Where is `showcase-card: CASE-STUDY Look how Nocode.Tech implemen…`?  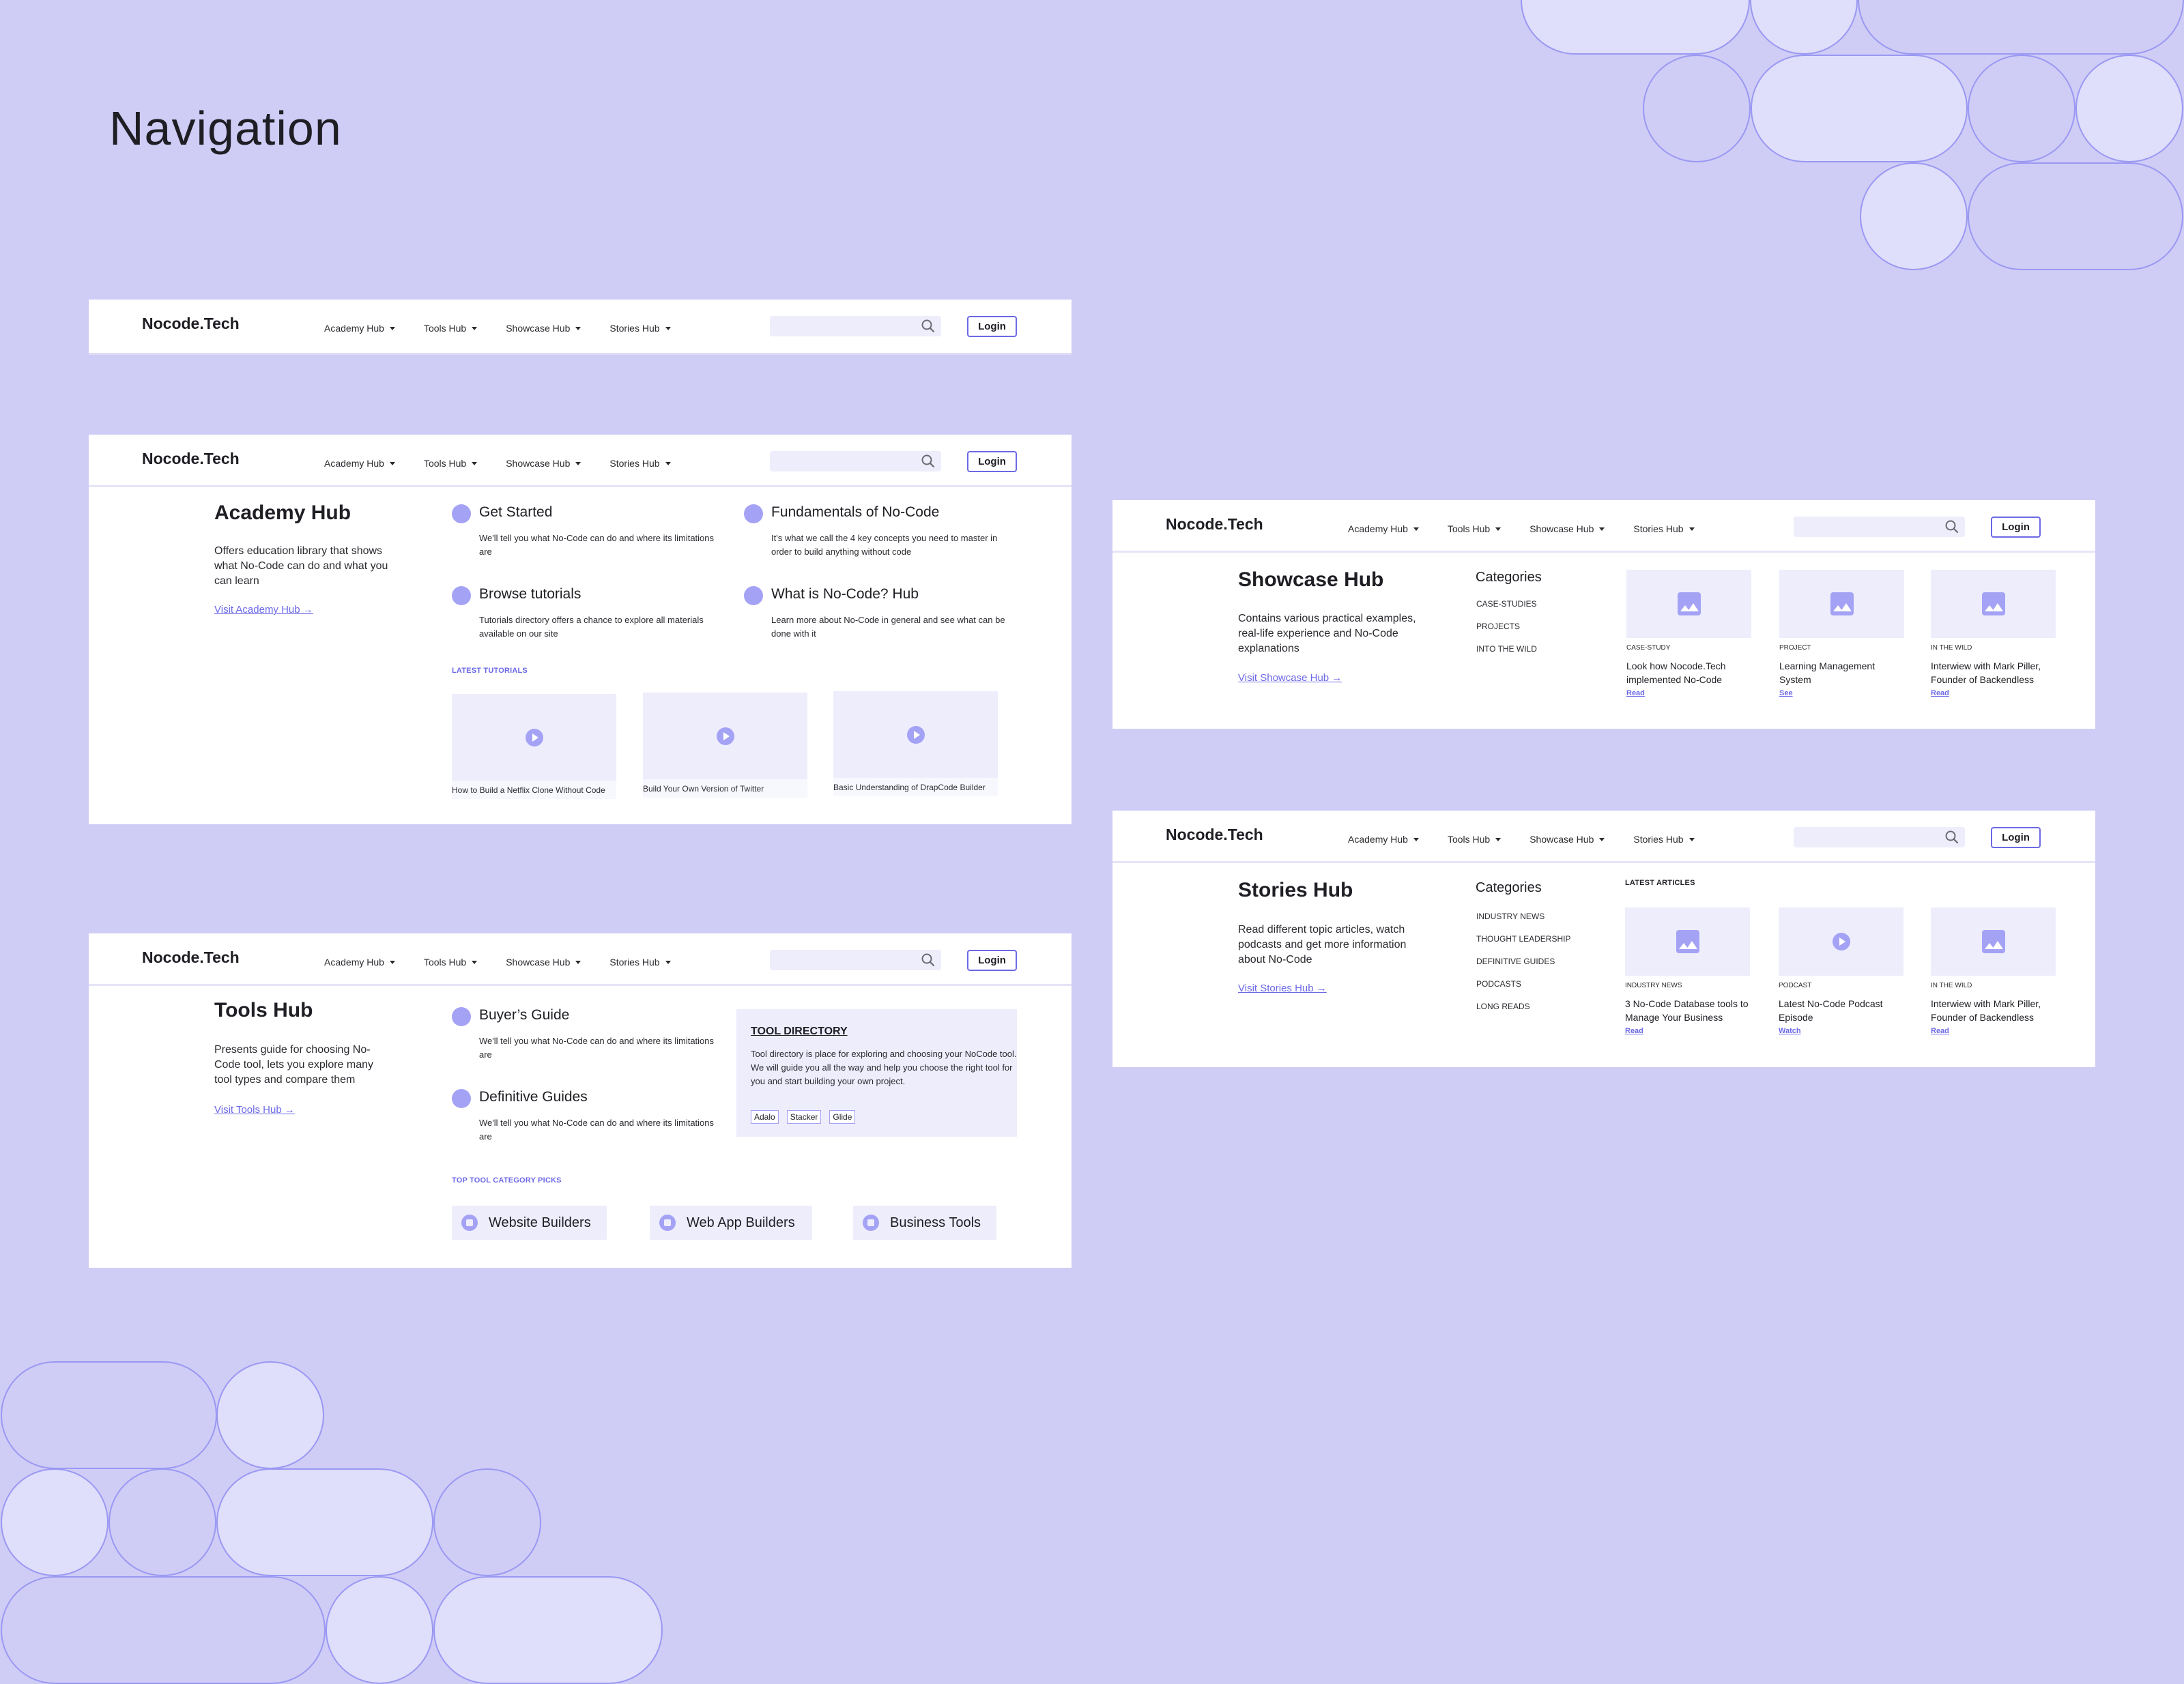 showcase-card: CASE-STUDY Look how Nocode.Tech implemen… is located at coordinates (1688, 634).